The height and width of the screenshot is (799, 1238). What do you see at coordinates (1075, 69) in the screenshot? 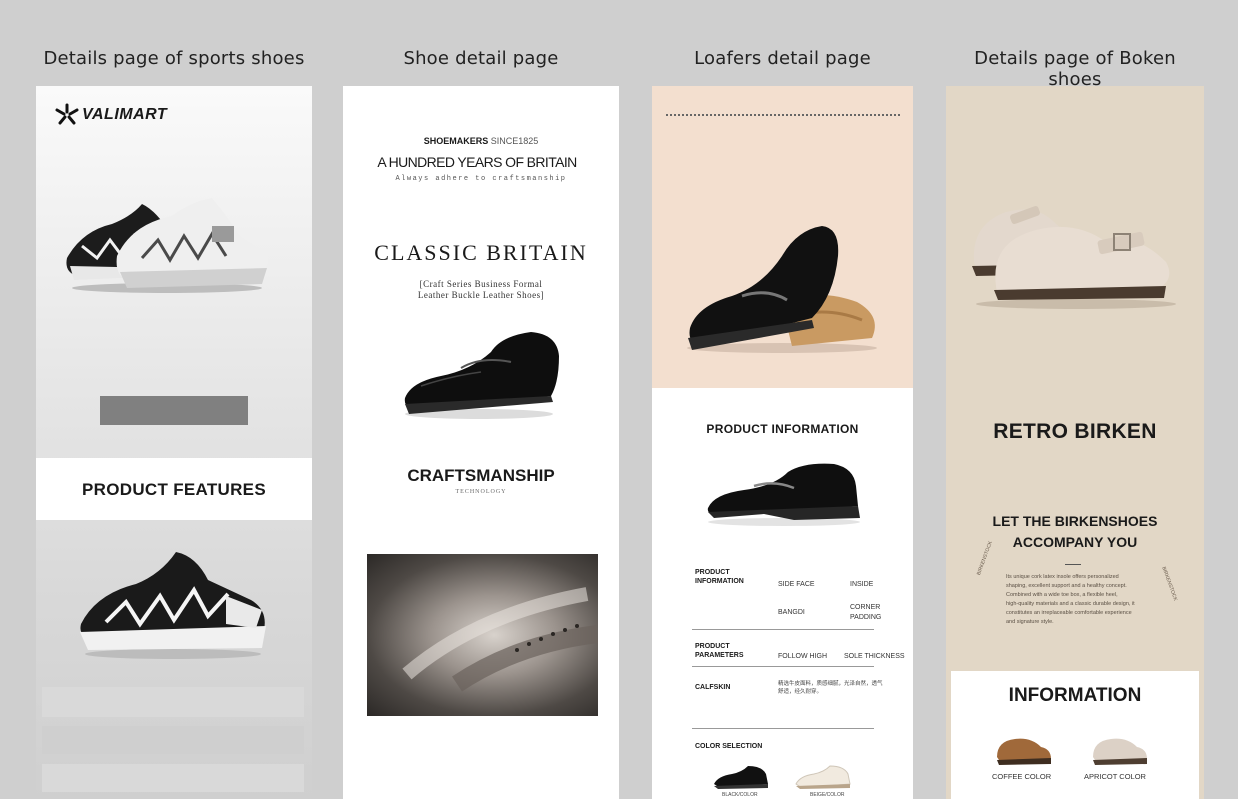
I see `column-title-boken: Details page of Boken shoes` at bounding box center [1075, 69].